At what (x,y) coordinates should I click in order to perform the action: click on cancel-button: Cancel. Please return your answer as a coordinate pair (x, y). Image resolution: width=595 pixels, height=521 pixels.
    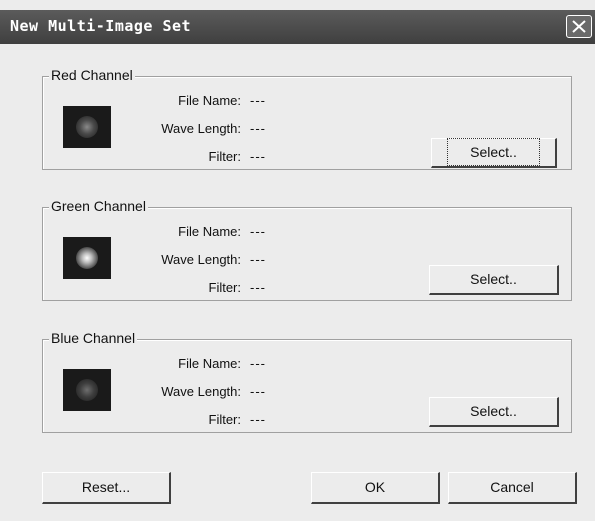
    Looking at the image, I should click on (512, 488).